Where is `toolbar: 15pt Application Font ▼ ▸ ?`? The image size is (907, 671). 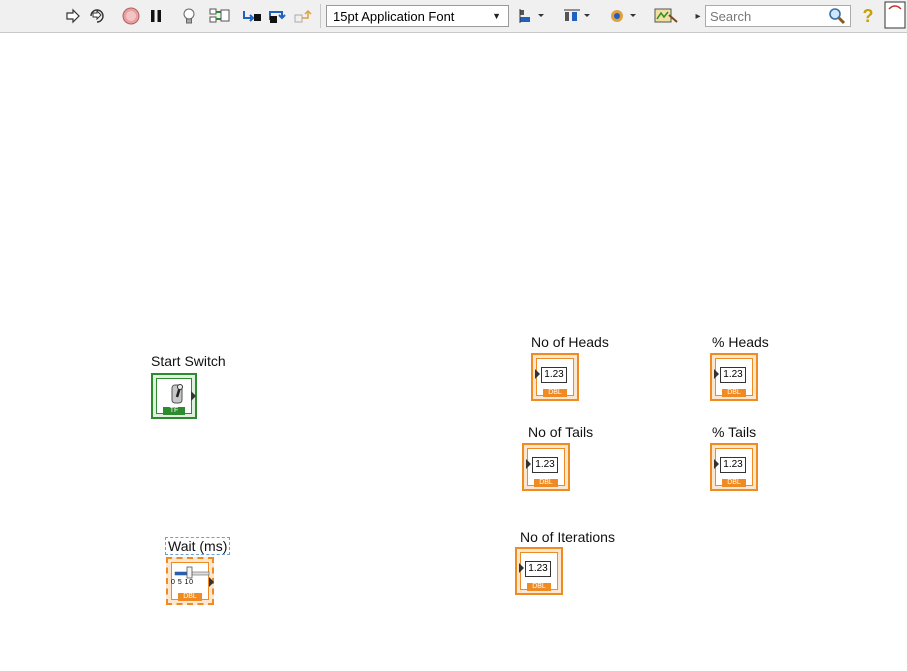 toolbar: 15pt Application Font ▼ ▸ ? is located at coordinates (453, 16).